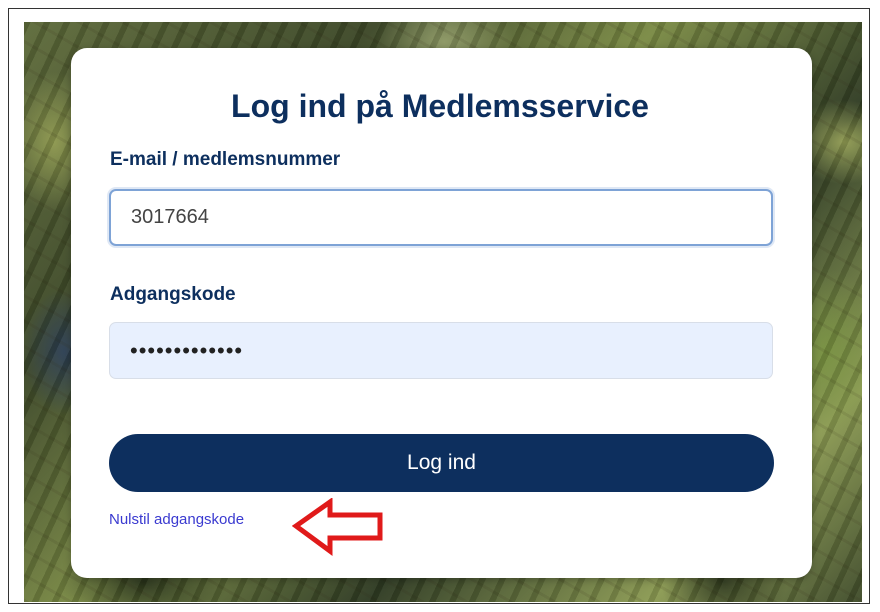  What do you see at coordinates (337, 527) in the screenshot?
I see `red-arrow-left-icon` at bounding box center [337, 527].